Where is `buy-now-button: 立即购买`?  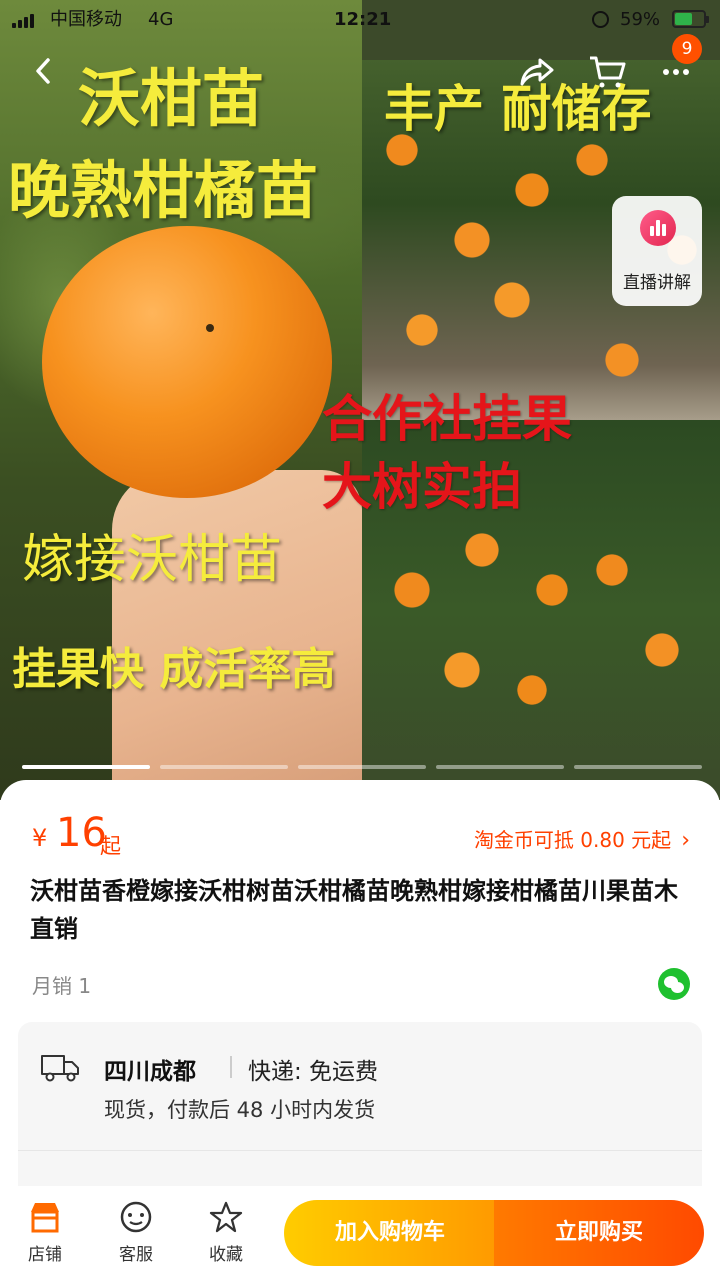 buy-now-button: 立即购买 is located at coordinates (599, 1233).